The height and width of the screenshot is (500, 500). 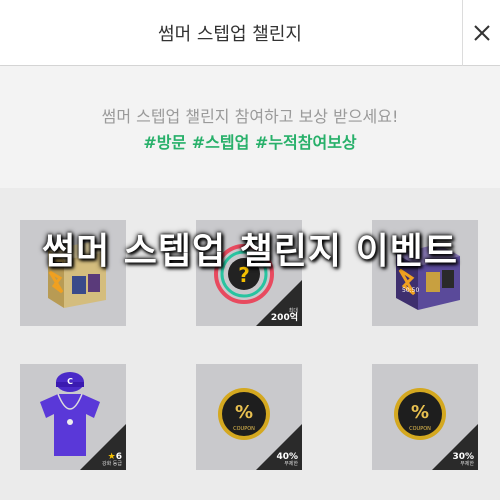 What do you see at coordinates (410, 290) in the screenshot?
I see `svg-text: 50:50` at bounding box center [410, 290].